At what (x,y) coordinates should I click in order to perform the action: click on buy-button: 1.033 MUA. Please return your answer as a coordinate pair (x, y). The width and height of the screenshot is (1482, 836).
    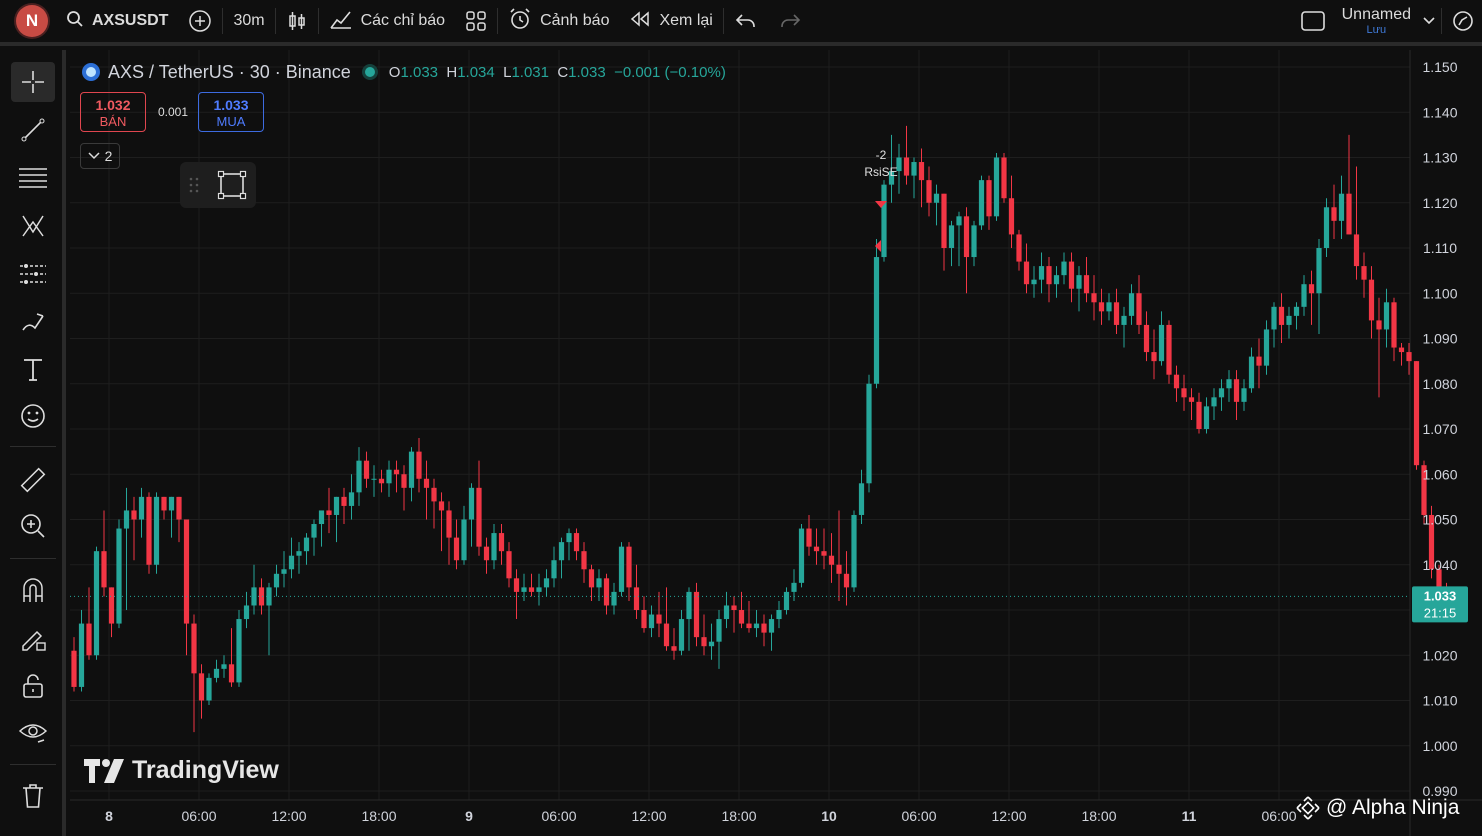
    Looking at the image, I should click on (231, 112).